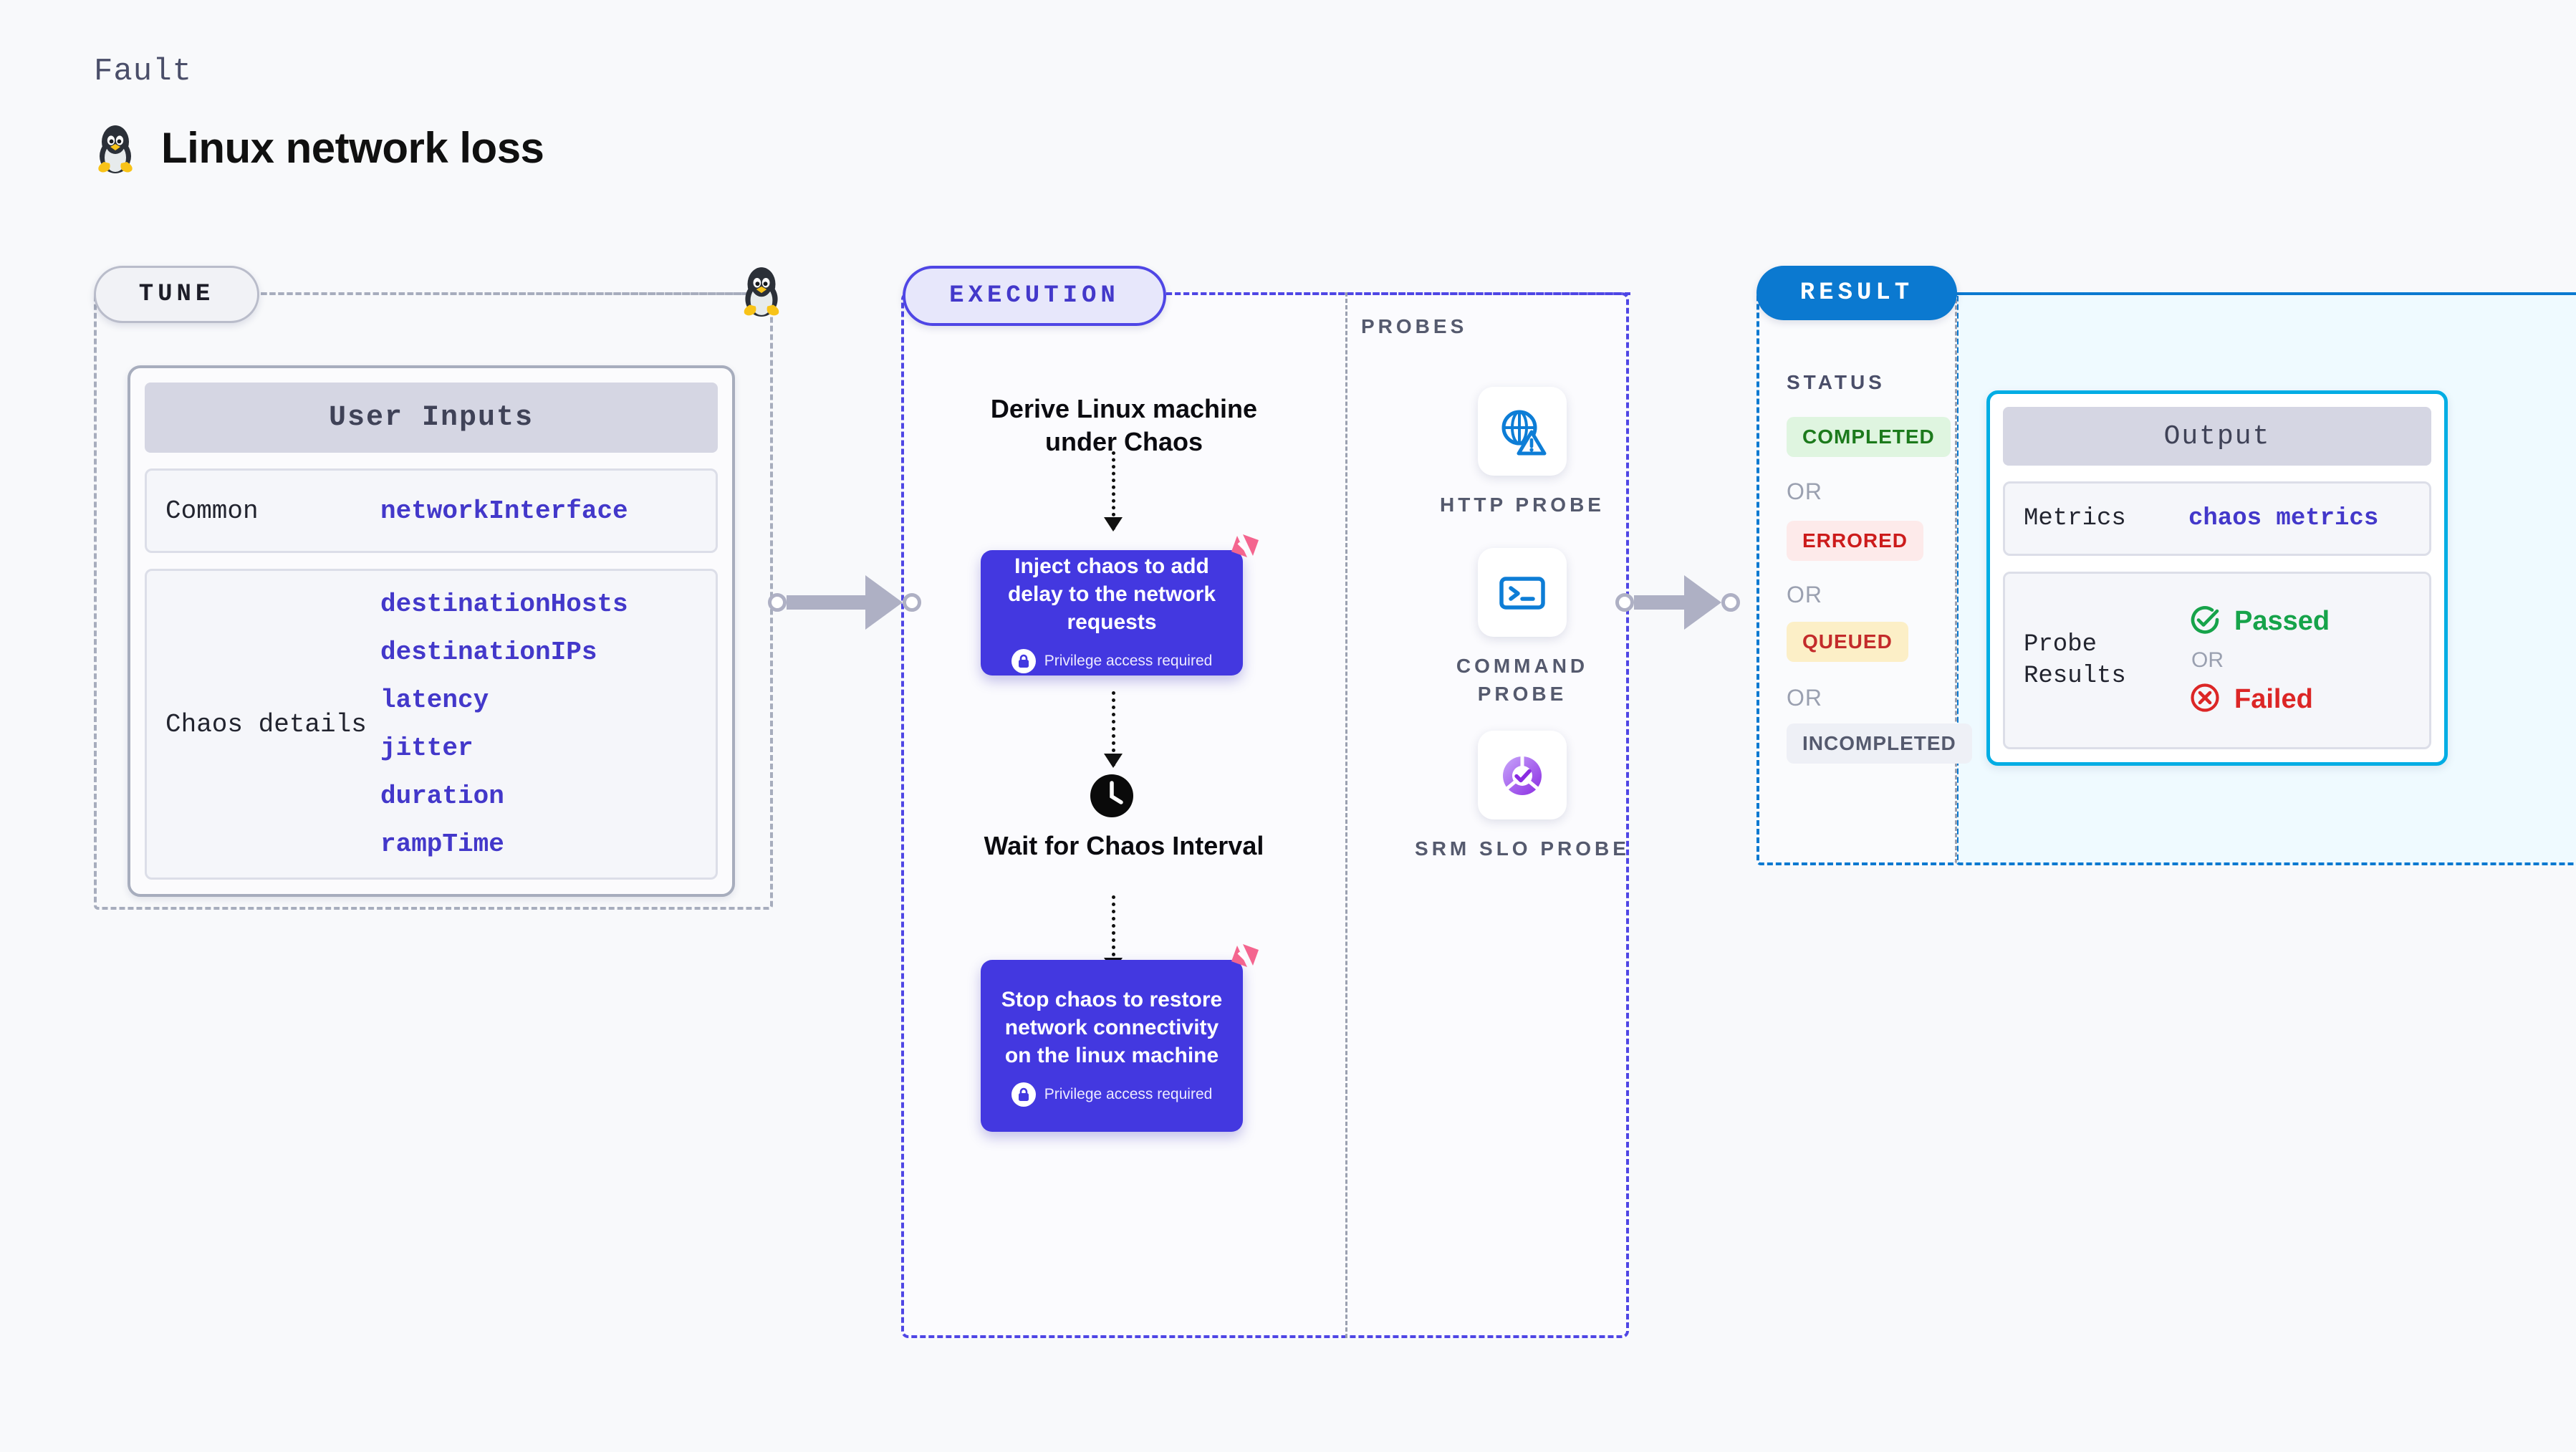 Image resolution: width=2576 pixels, height=1452 pixels. Describe the element at coordinates (1346, 815) in the screenshot. I see `probes-region-divider` at that location.